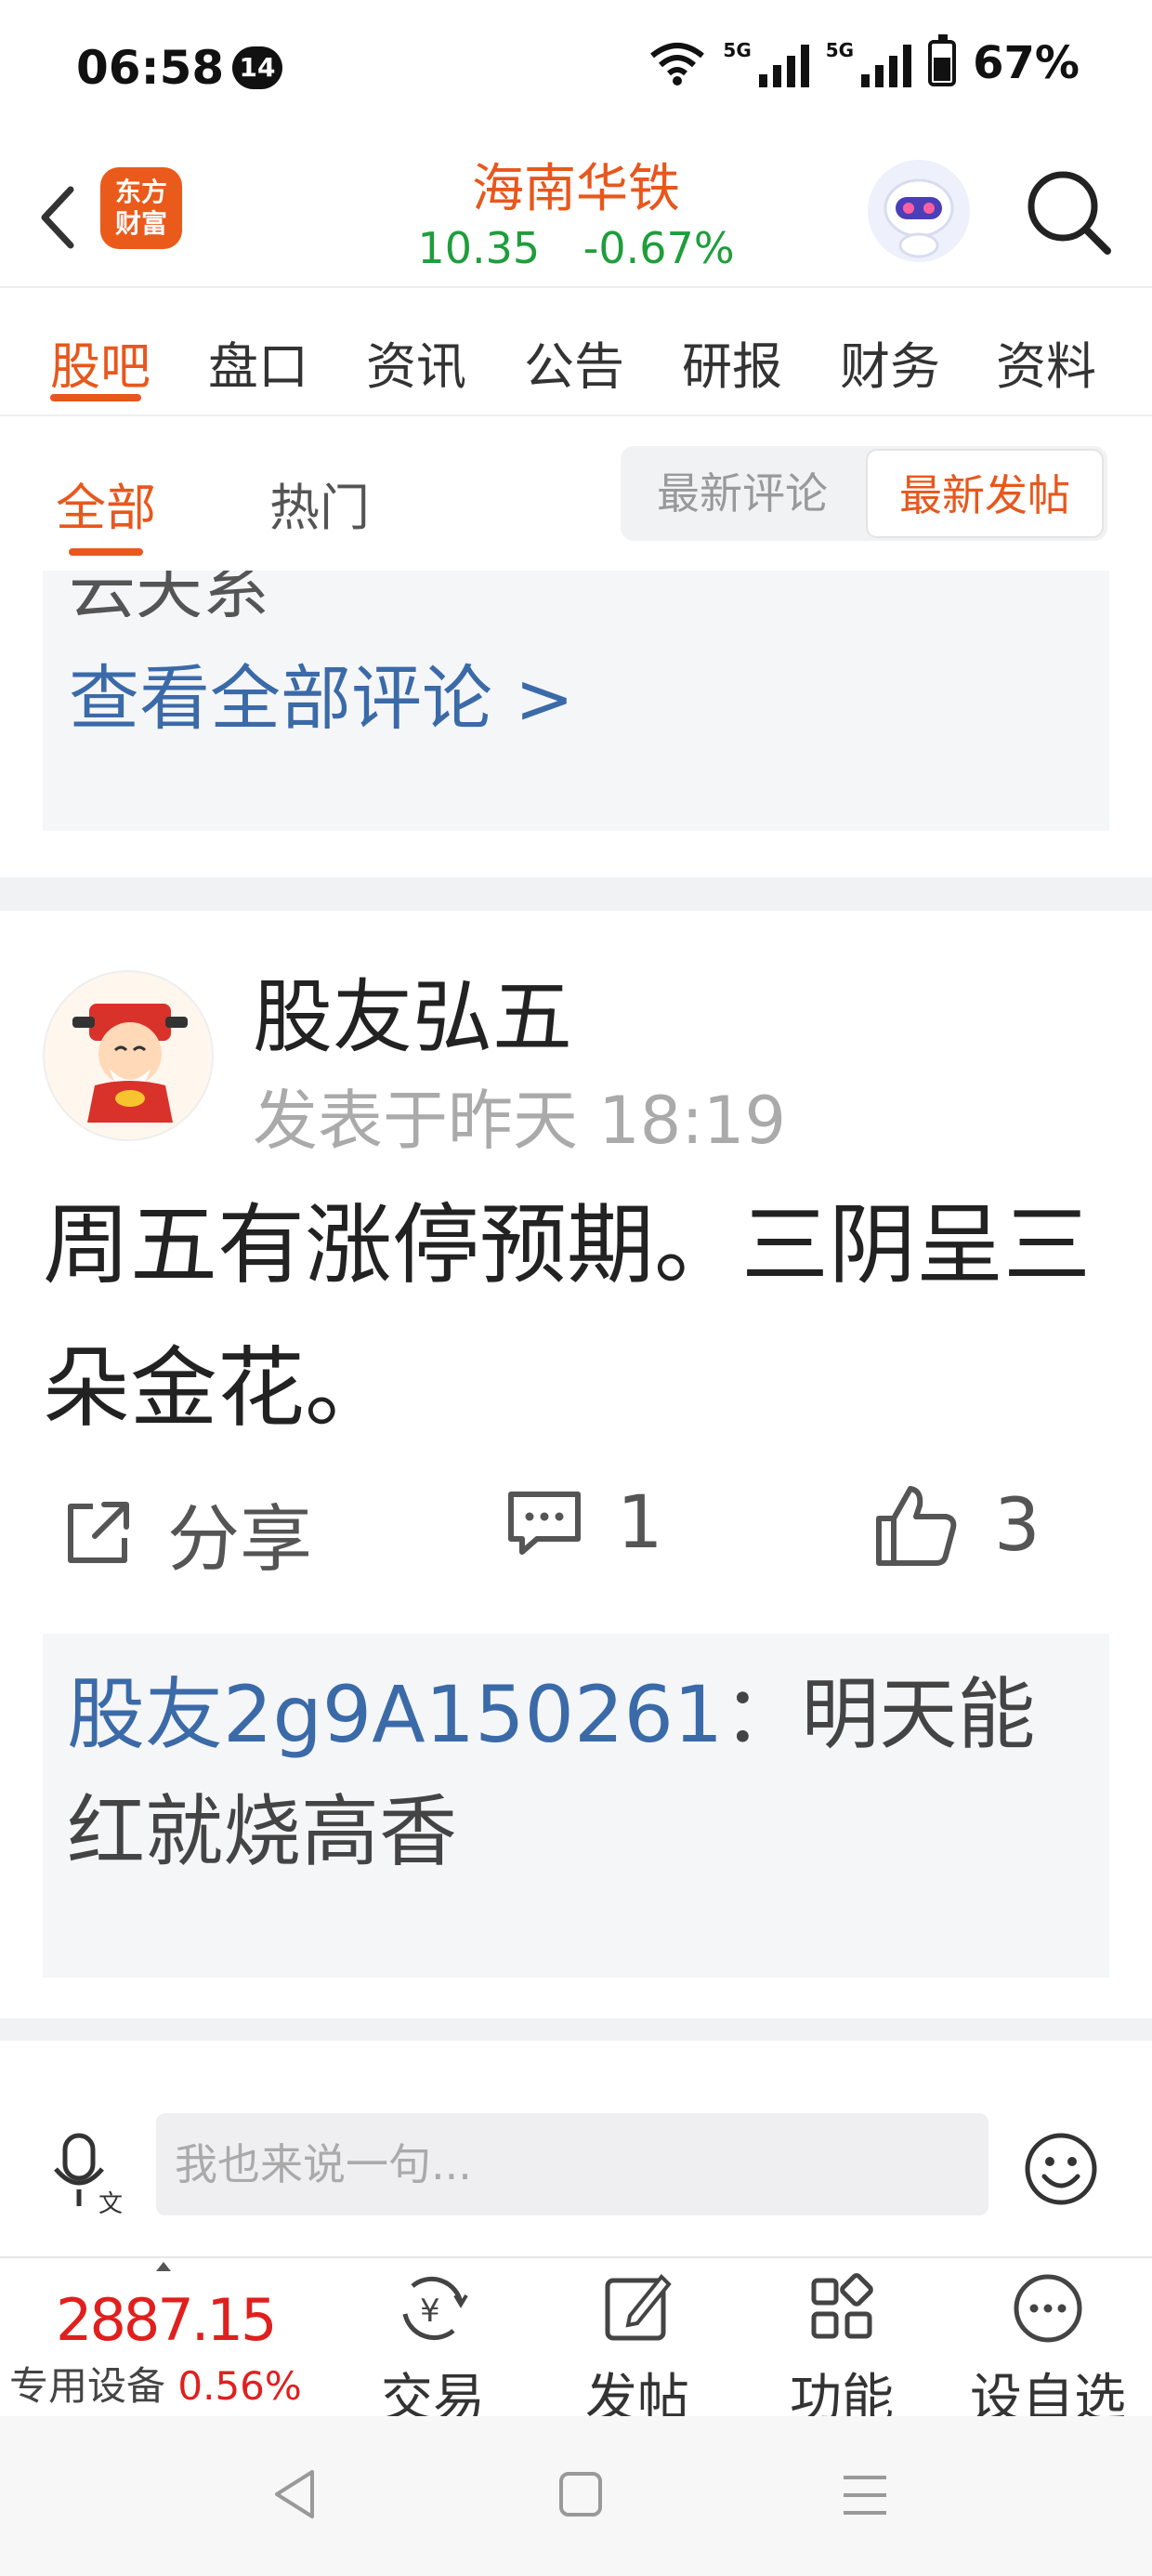 The height and width of the screenshot is (2576, 1152). What do you see at coordinates (576, 701) in the screenshot?
I see `previous-post-replies: 云天系 查看全部评论 >` at bounding box center [576, 701].